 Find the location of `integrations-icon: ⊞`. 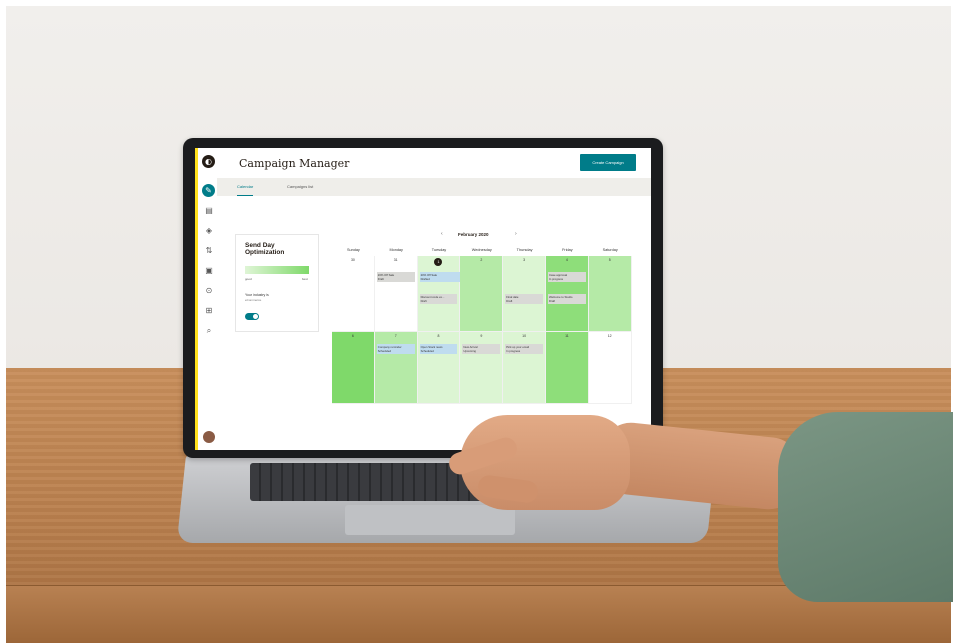

integrations-icon: ⊞ is located at coordinates (209, 311).